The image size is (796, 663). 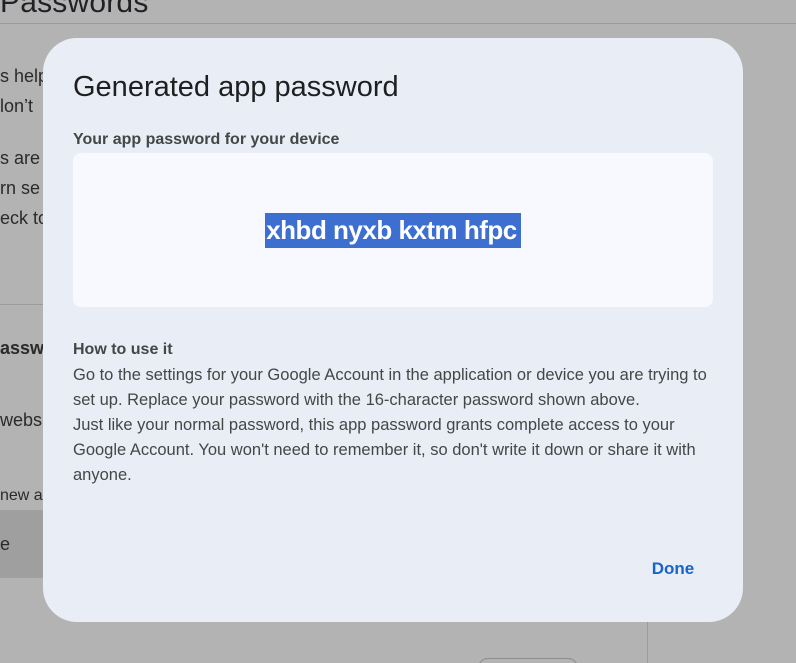 What do you see at coordinates (20, 158) in the screenshot?
I see `background-text-fragment: s are` at bounding box center [20, 158].